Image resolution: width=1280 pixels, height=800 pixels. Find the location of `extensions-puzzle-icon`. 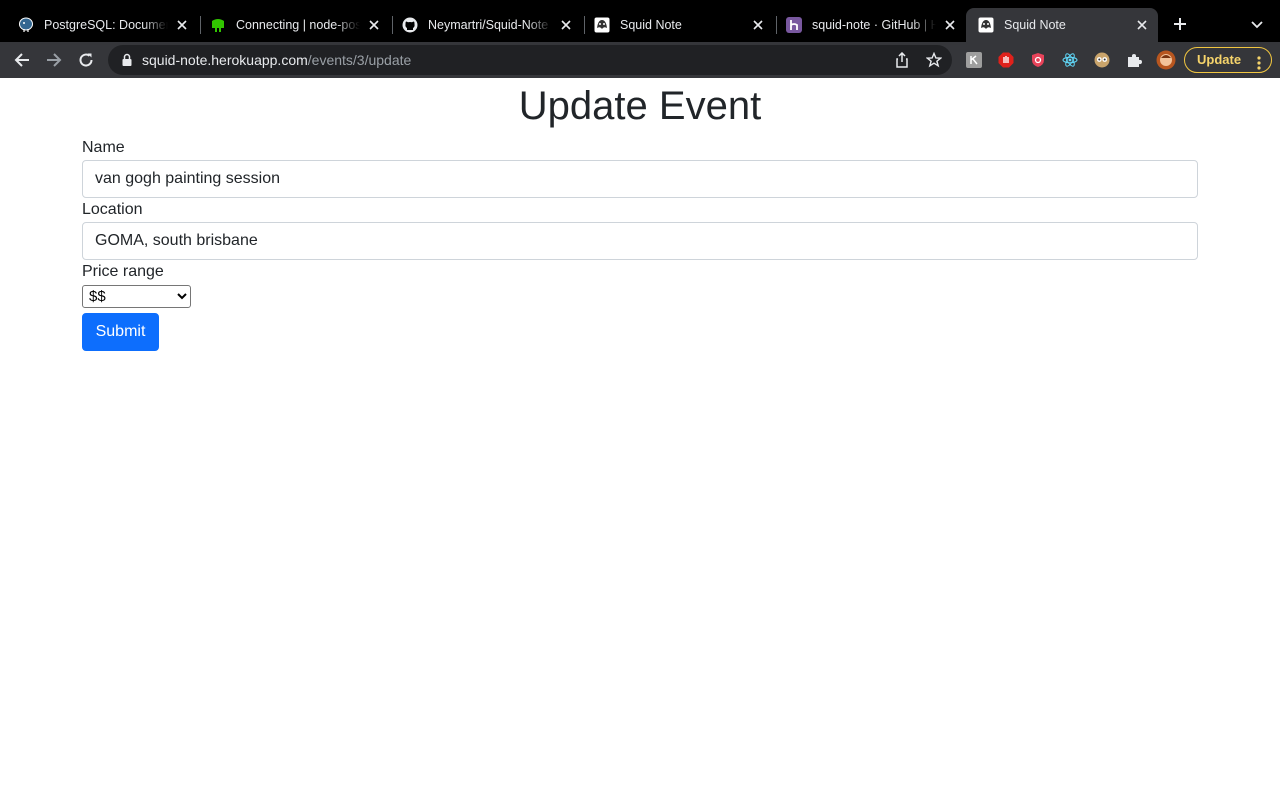

extensions-puzzle-icon is located at coordinates (1134, 60).